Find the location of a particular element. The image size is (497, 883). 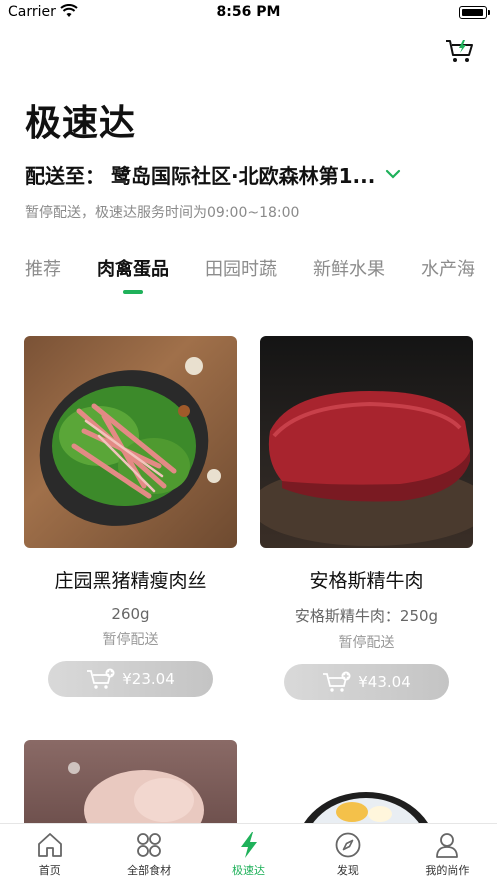

service-notice: 暂停配送，极速达服务时间为09:00~18:00 is located at coordinates (162, 213).